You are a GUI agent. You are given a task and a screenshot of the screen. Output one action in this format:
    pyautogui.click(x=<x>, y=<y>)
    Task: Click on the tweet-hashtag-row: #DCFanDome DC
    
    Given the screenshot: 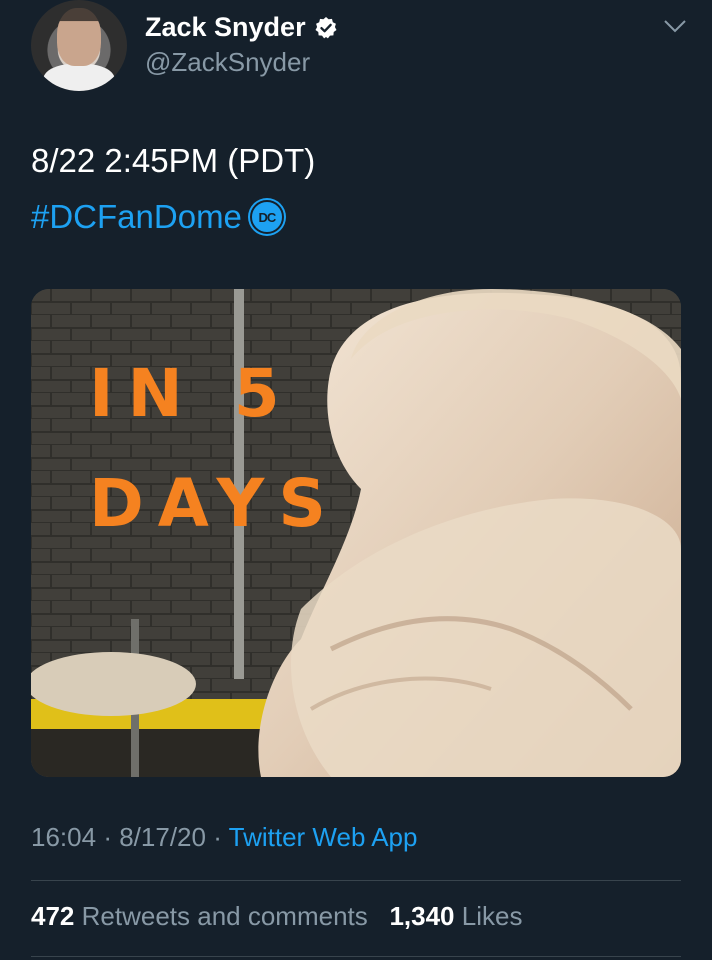 What is the action you would take?
    pyautogui.click(x=157, y=217)
    